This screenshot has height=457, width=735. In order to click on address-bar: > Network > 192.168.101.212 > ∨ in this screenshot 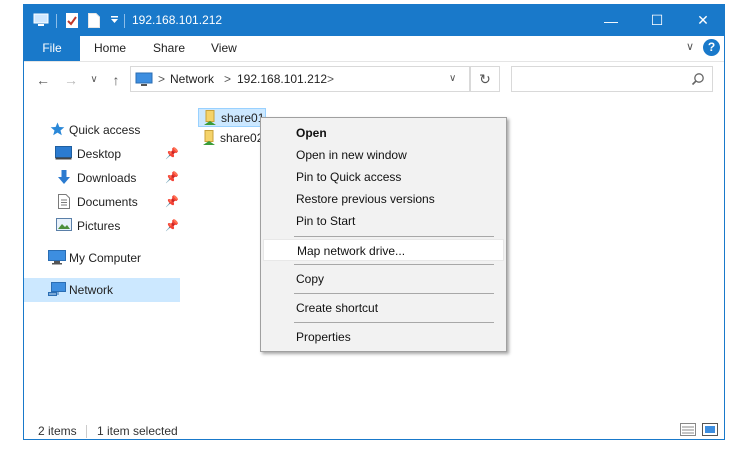, I will do `click(300, 79)`.